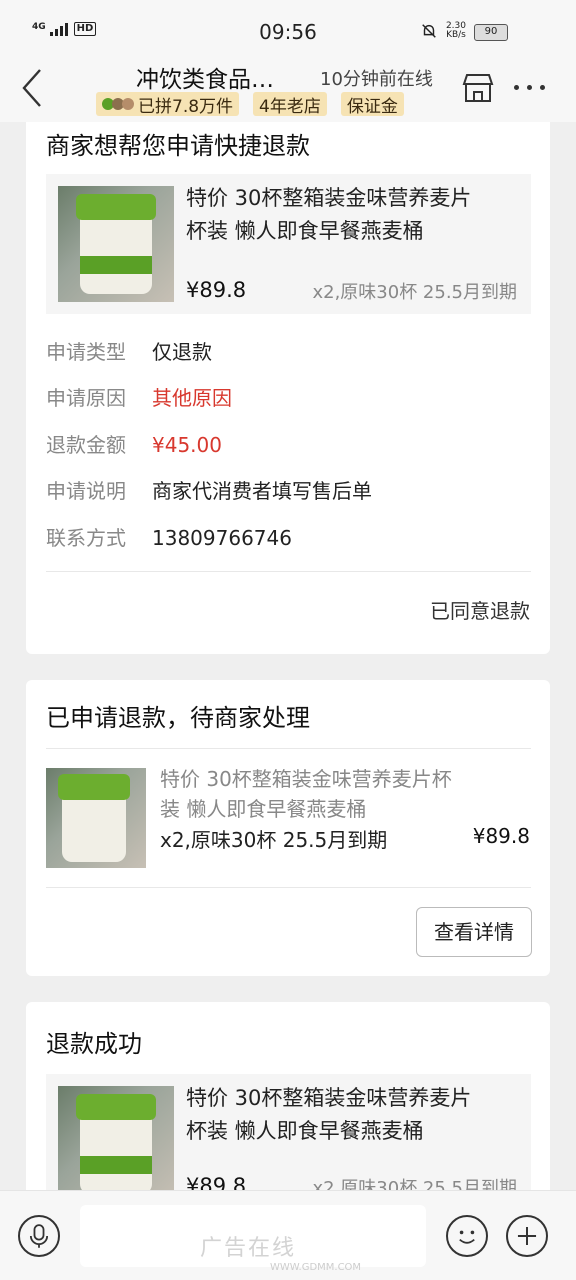 This screenshot has height=1280, width=576. I want to click on deposit-badge: 保证金, so click(372, 104).